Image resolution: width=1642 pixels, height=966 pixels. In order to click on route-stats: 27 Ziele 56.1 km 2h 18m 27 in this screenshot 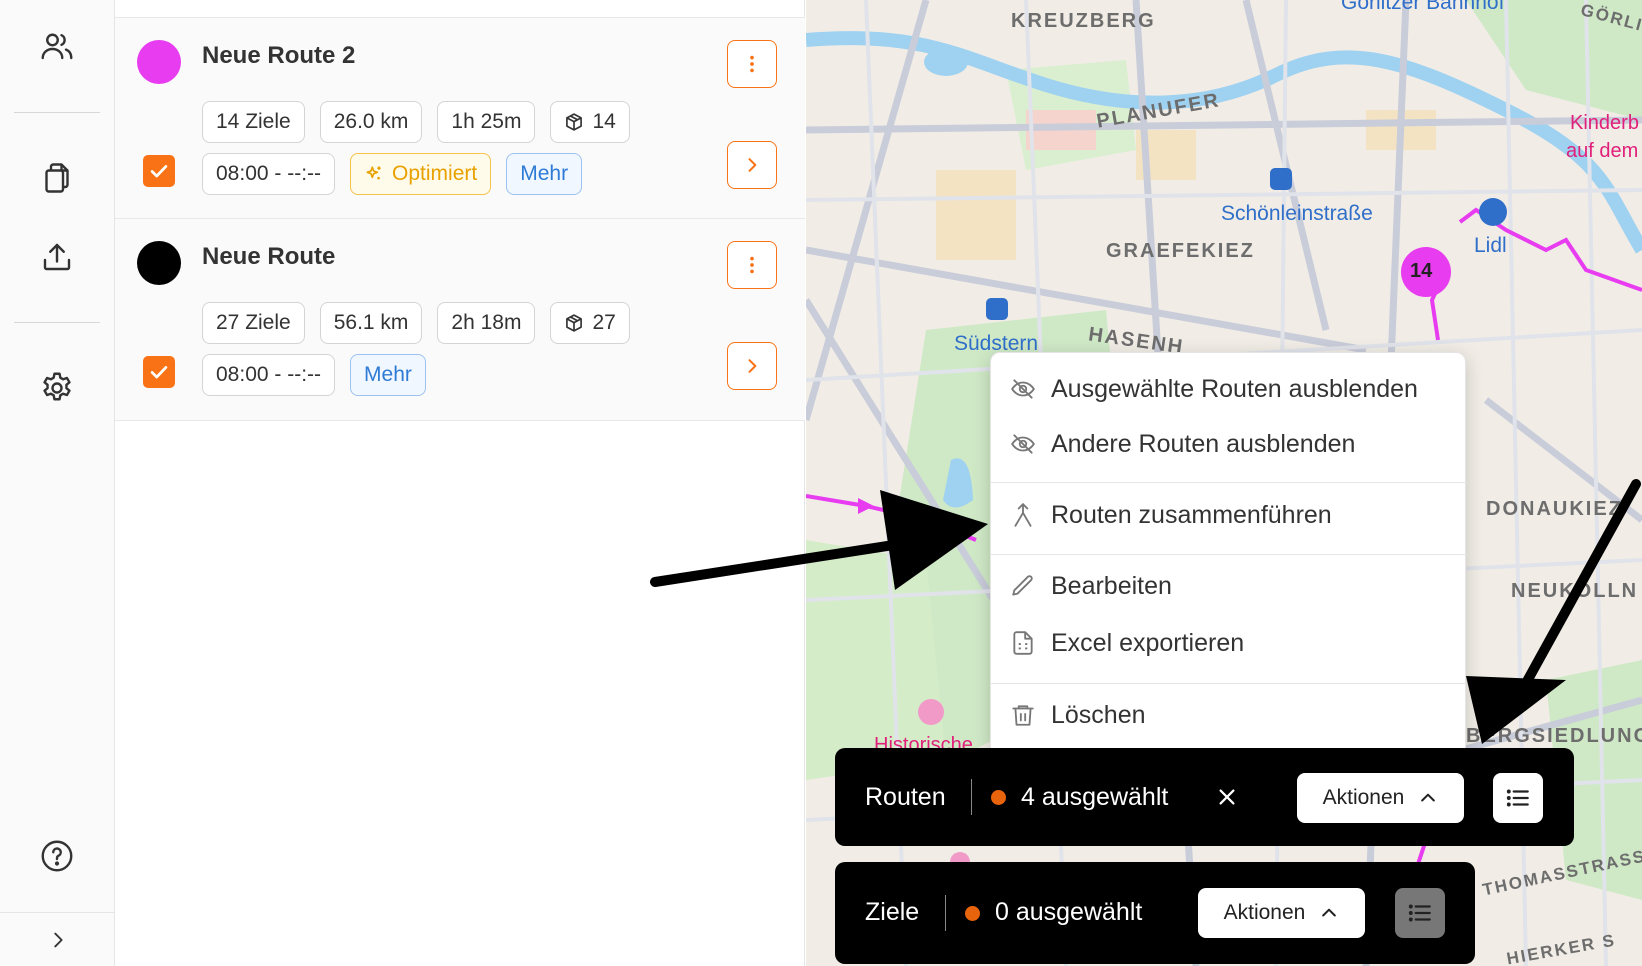, I will do `click(416, 323)`.